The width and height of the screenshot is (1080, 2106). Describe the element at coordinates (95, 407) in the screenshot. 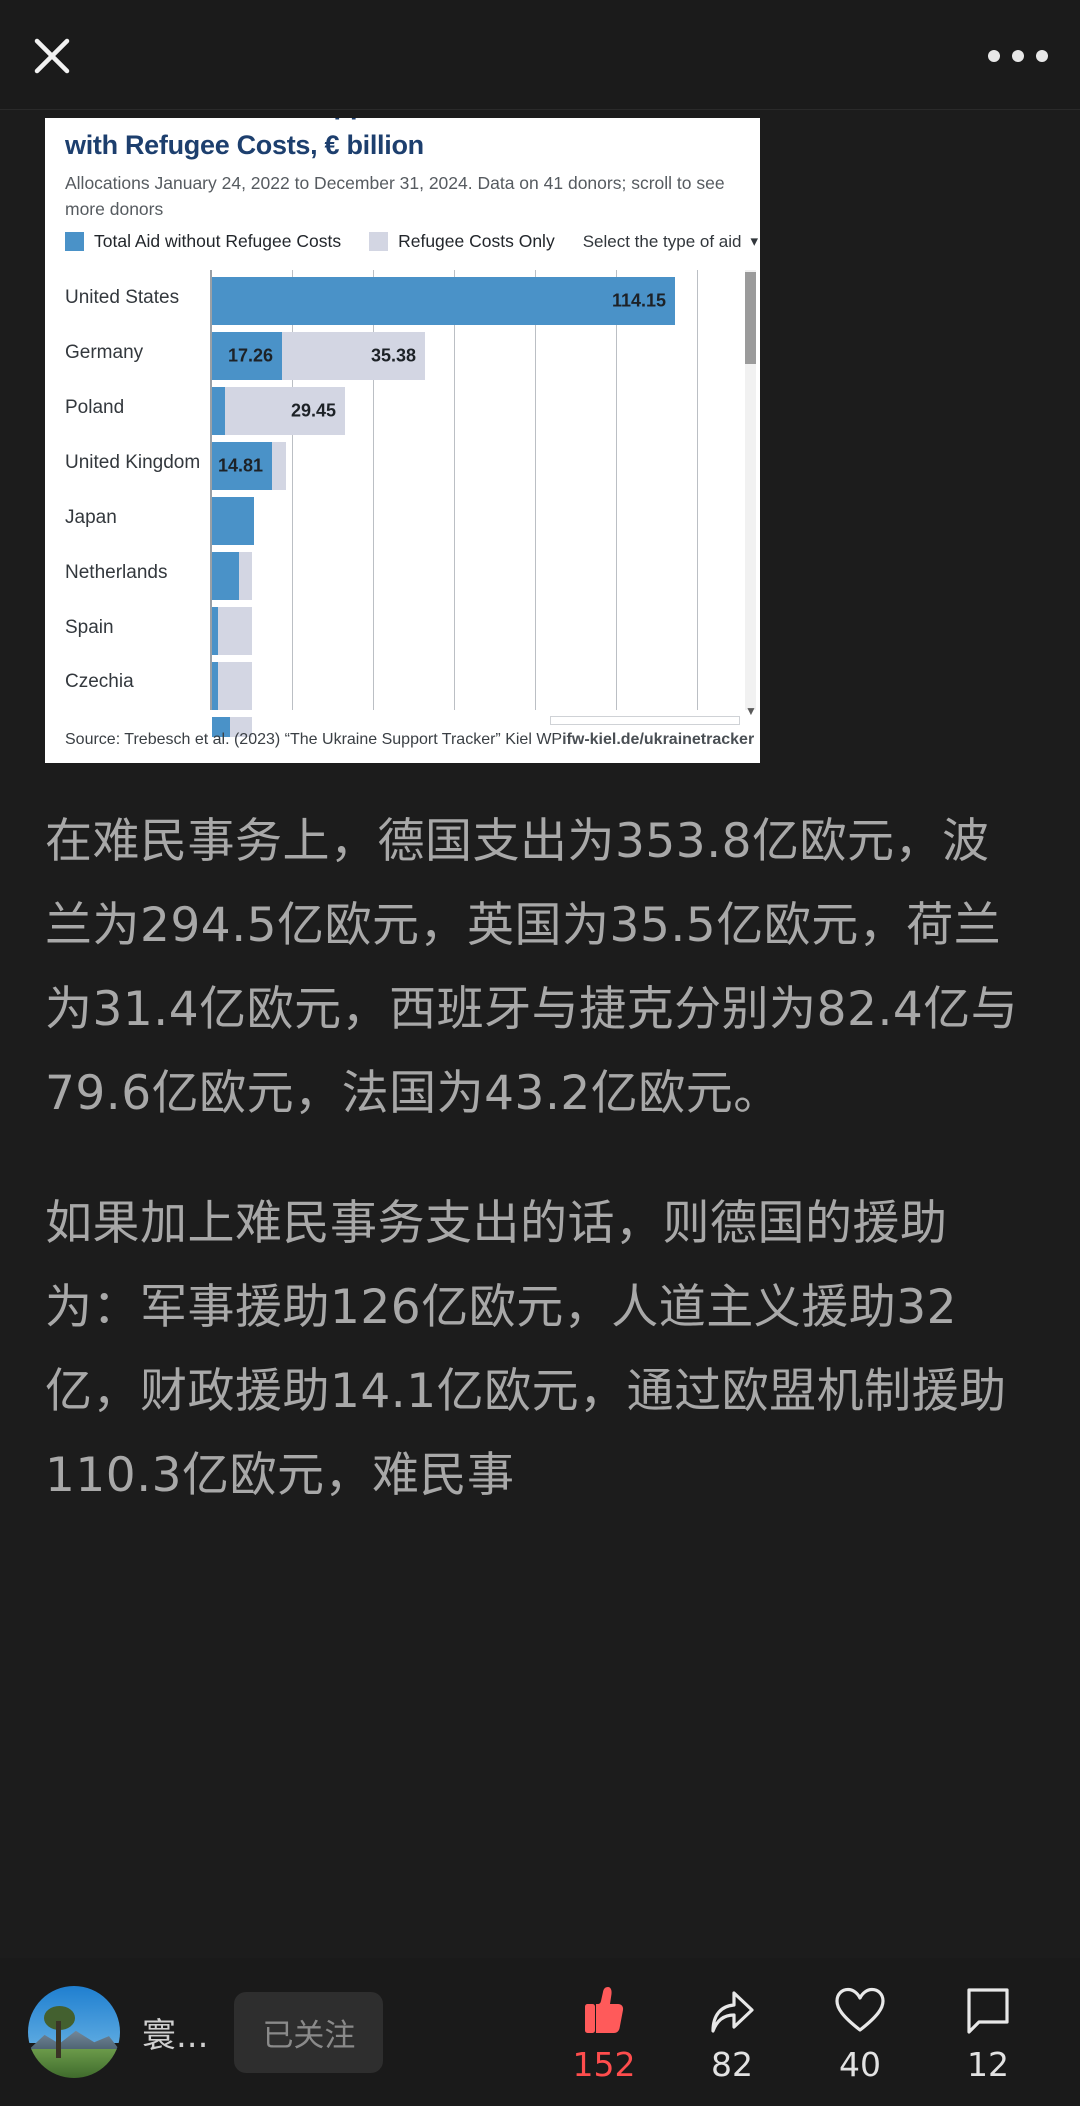

I see `category-label: Poland` at that location.